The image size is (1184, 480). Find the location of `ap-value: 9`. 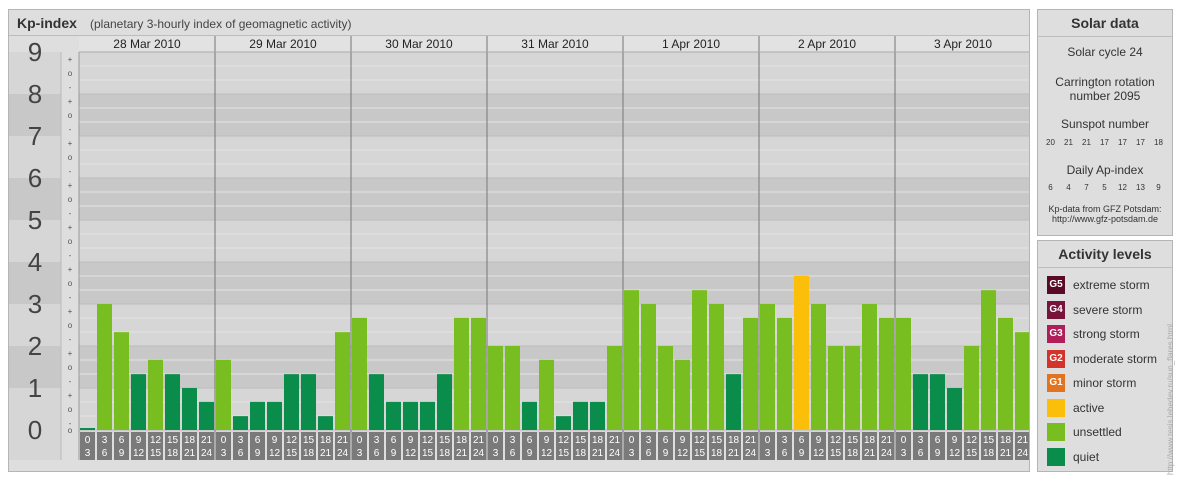

ap-value: 9 is located at coordinates (1158, 187).